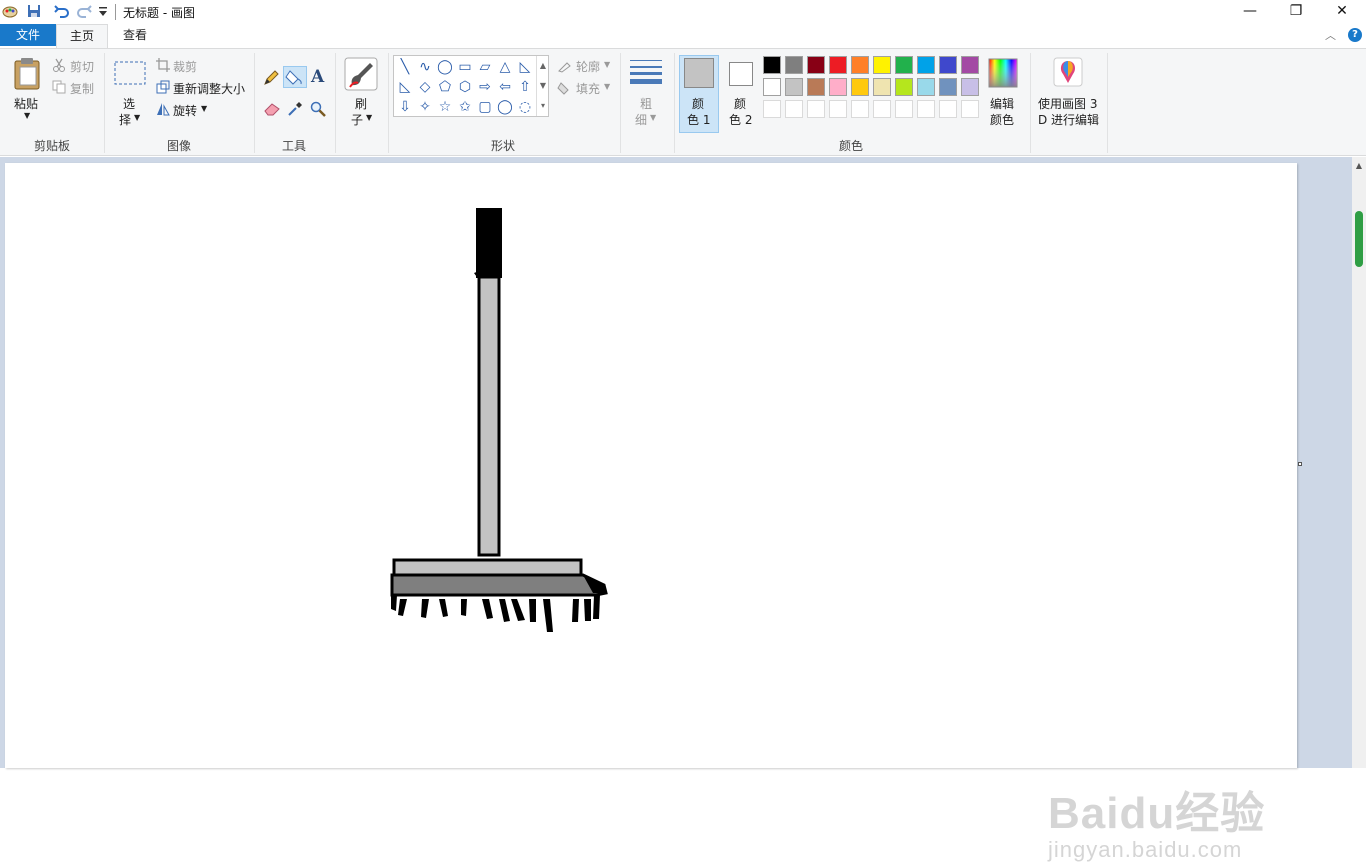 The width and height of the screenshot is (1366, 863). I want to click on edit-colors-icon, so click(1003, 73).